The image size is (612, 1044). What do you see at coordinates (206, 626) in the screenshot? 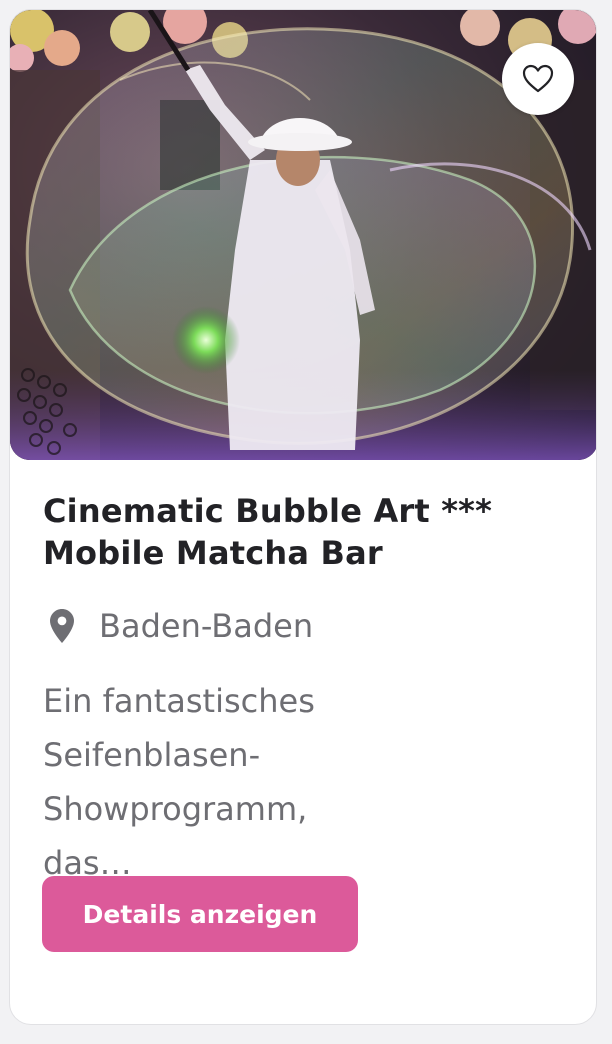
I see `location-label: Baden-Baden` at bounding box center [206, 626].